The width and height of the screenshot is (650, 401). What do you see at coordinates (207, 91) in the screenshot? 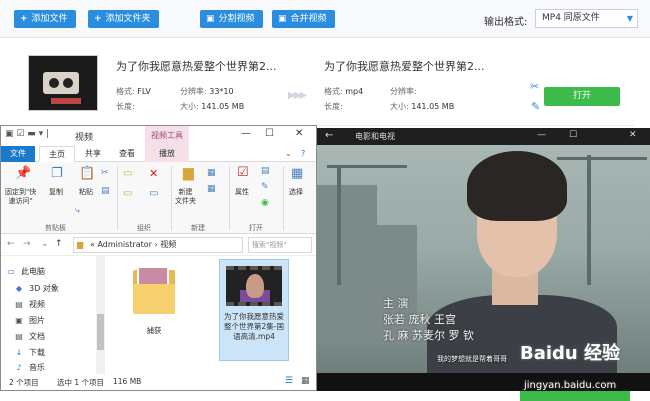
I see `source-resolution: 分辨率: 33*10` at bounding box center [207, 91].